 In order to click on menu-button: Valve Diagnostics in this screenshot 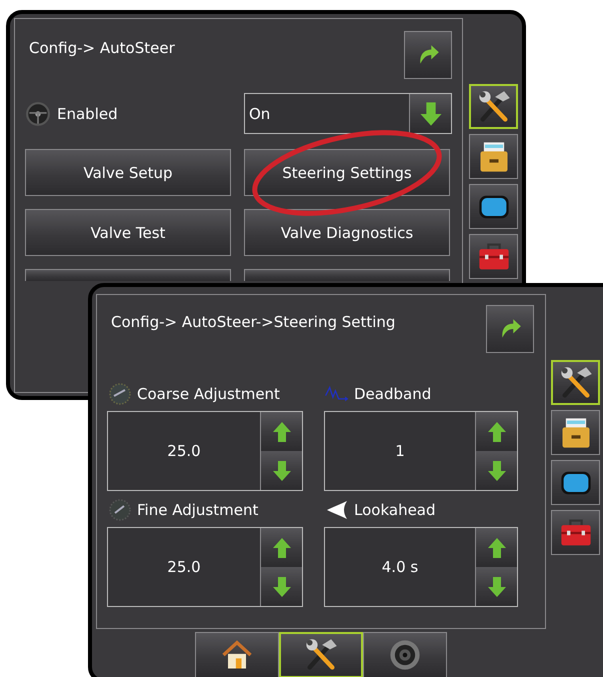, I will do `click(347, 232)`.